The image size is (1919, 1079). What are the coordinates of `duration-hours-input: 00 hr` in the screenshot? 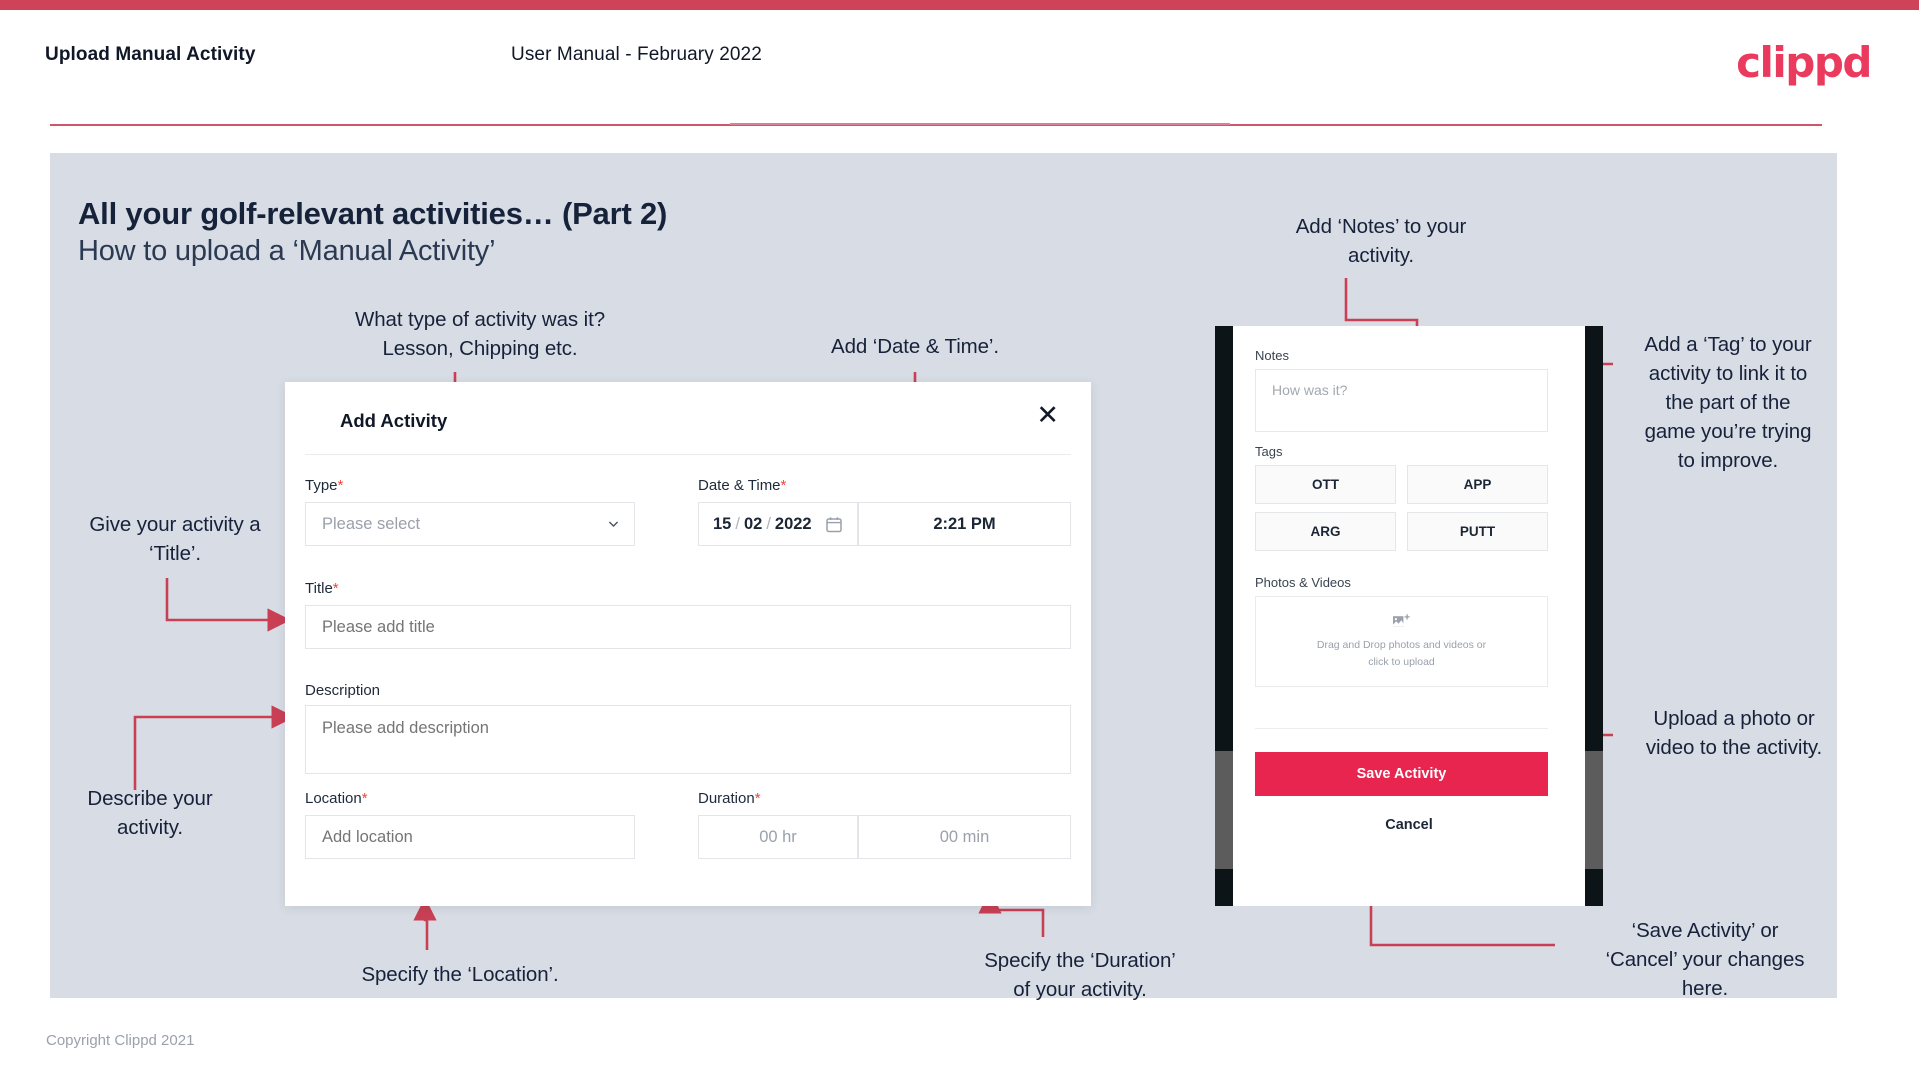 It's located at (778, 837).